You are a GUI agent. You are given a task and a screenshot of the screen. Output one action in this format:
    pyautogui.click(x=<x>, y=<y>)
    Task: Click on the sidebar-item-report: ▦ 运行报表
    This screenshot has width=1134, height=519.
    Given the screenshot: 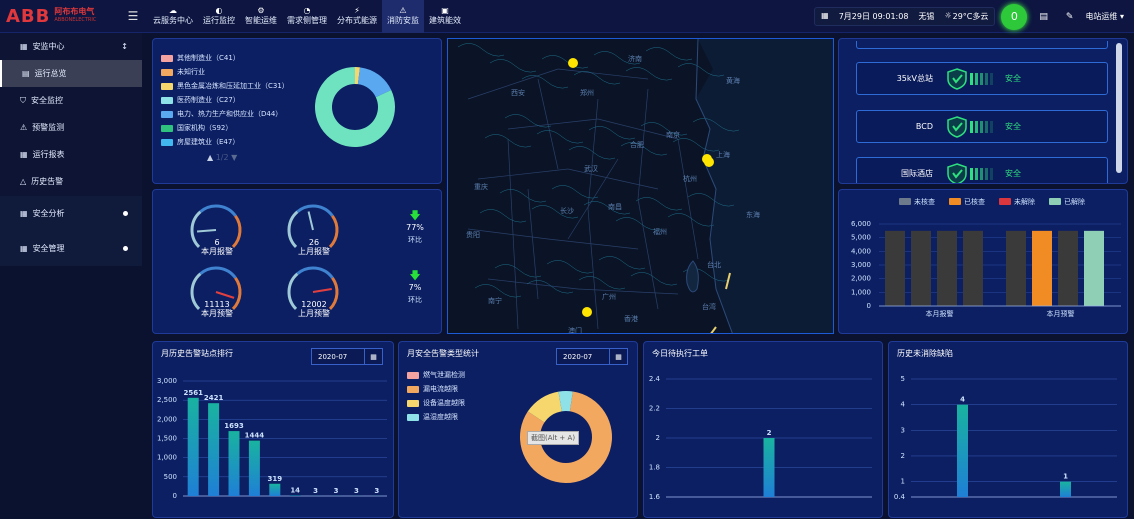 What is the action you would take?
    pyautogui.click(x=71, y=154)
    